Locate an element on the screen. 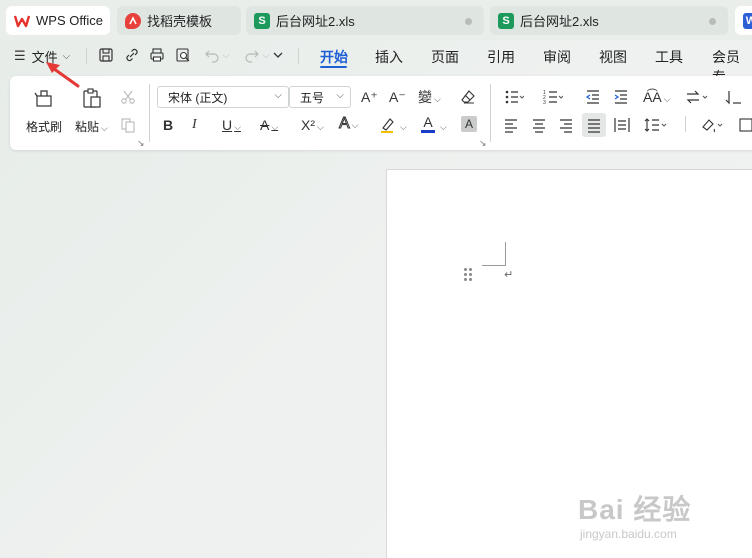  paragraph-shading-icon is located at coordinates (712, 125).